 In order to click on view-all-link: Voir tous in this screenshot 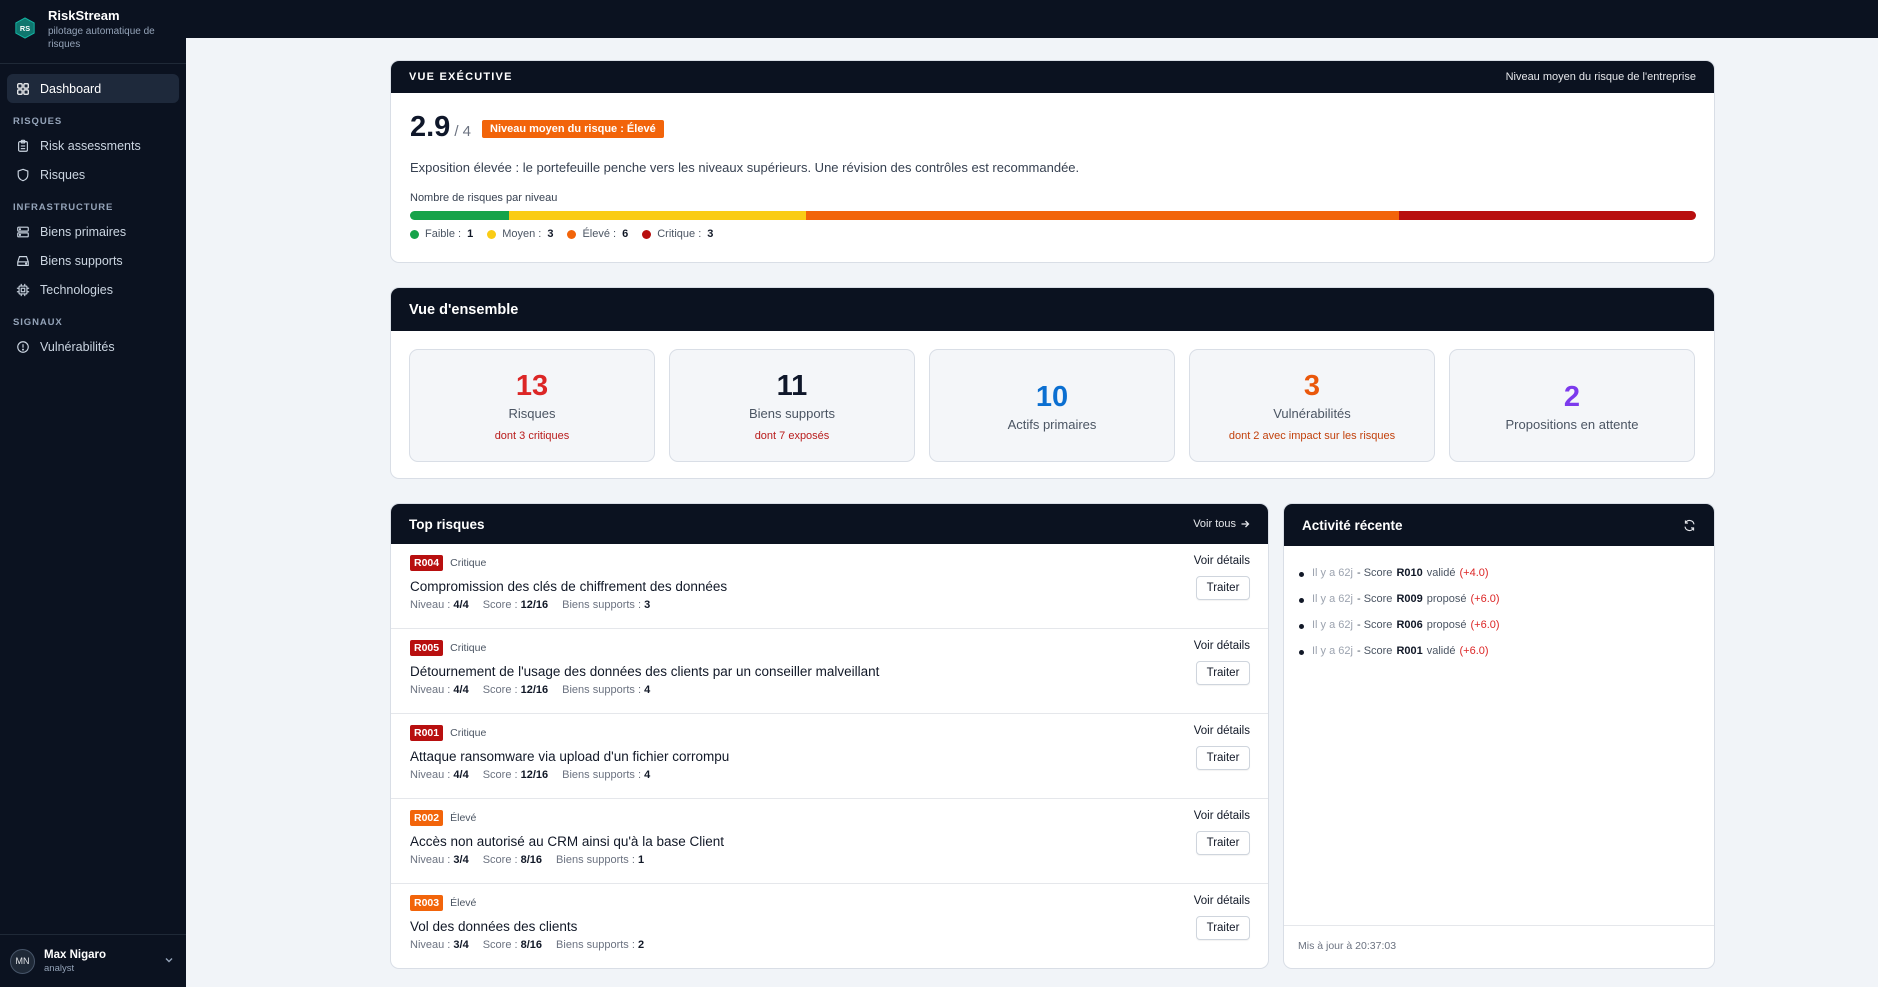, I will do `click(1221, 524)`.